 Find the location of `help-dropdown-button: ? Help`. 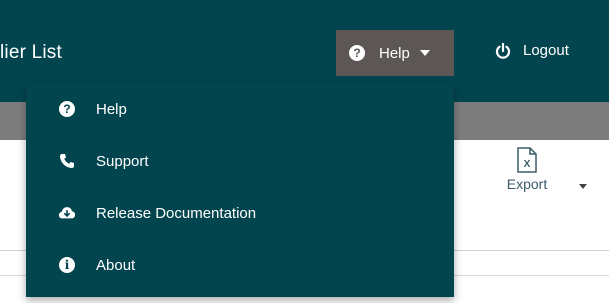

help-dropdown-button: ? Help is located at coordinates (395, 53).